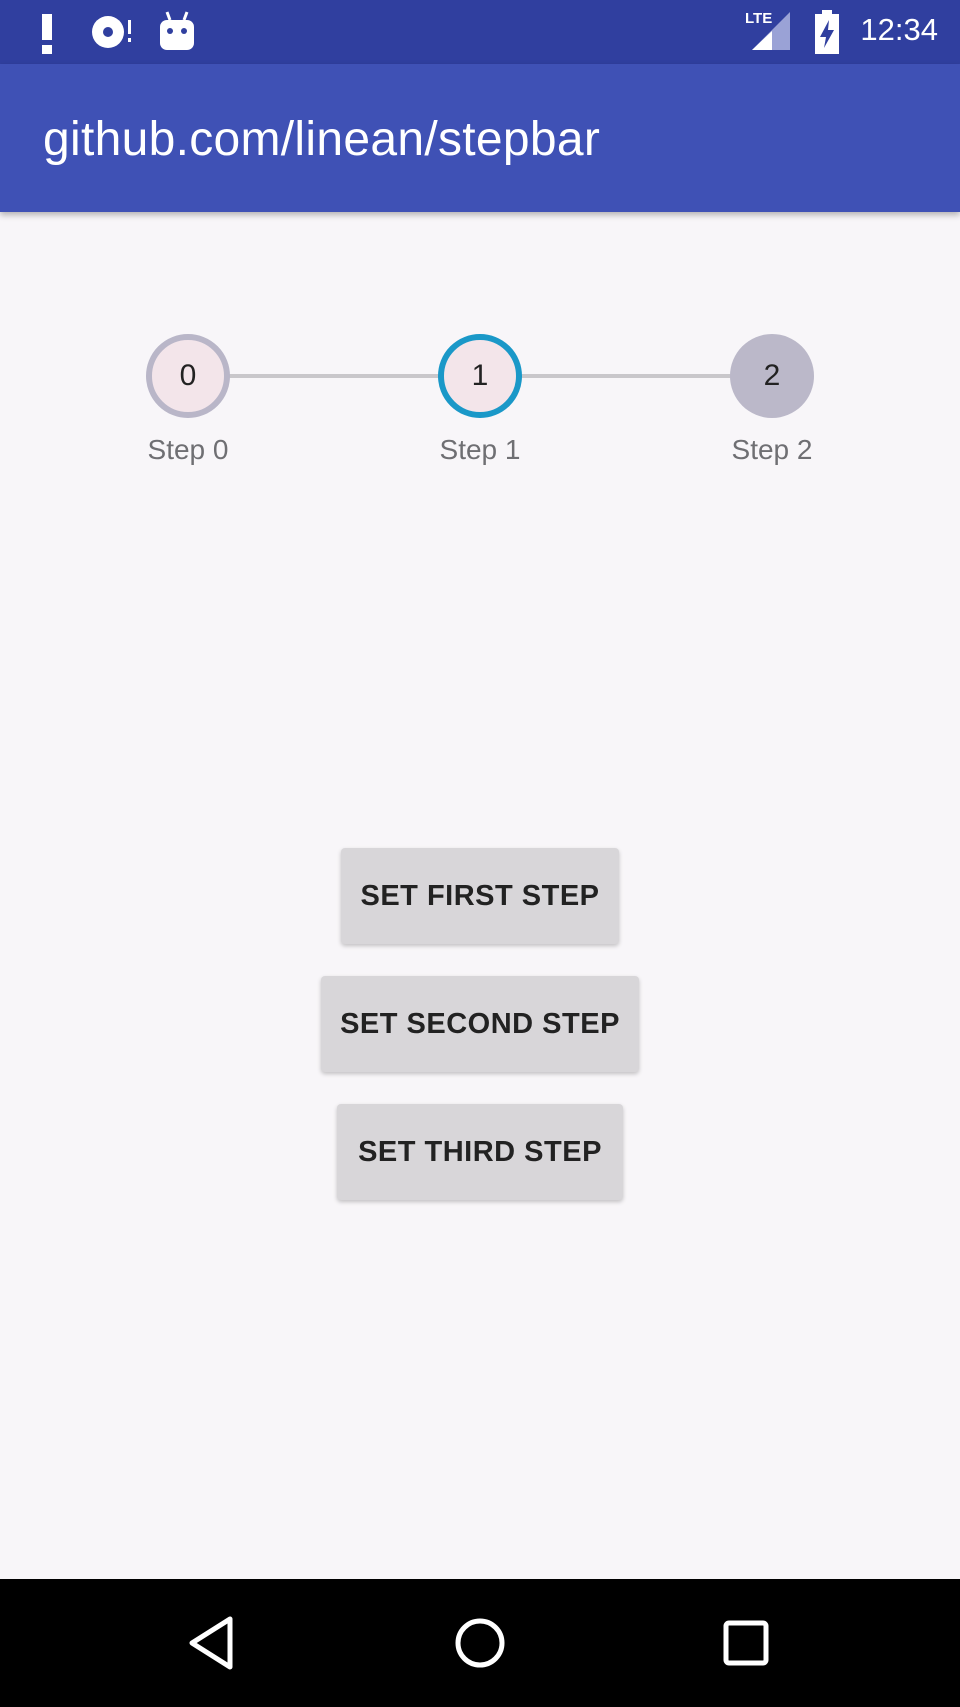 This screenshot has width=960, height=1707. Describe the element at coordinates (772, 449) in the screenshot. I see `step-label-2: Step 2` at that location.